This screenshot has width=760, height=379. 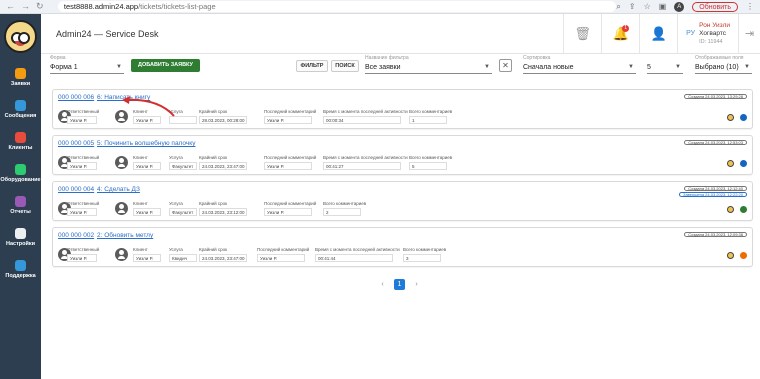 I want to click on field-value, so click(x=183, y=120).